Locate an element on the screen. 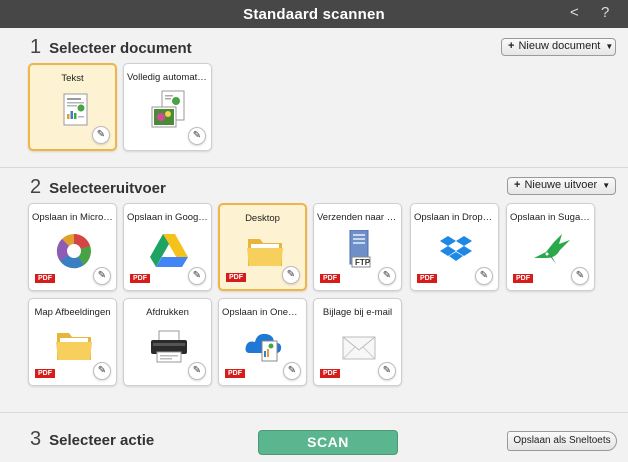 The width and height of the screenshot is (628, 462). document-card-tekst: Tekst ✎ is located at coordinates (72, 107).